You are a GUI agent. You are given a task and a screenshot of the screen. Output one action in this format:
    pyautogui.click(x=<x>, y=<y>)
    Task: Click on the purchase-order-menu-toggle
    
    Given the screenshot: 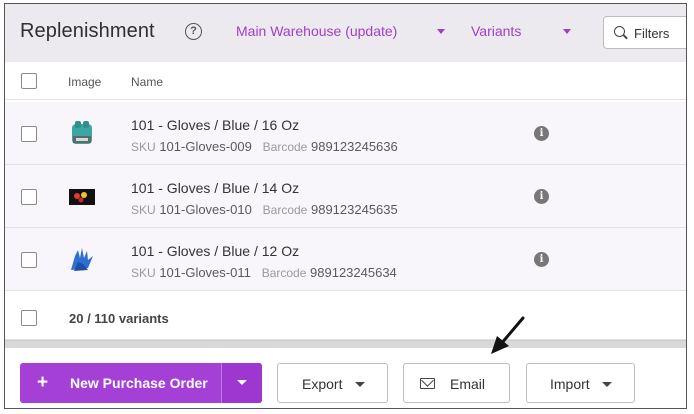 What is the action you would take?
    pyautogui.click(x=241, y=383)
    